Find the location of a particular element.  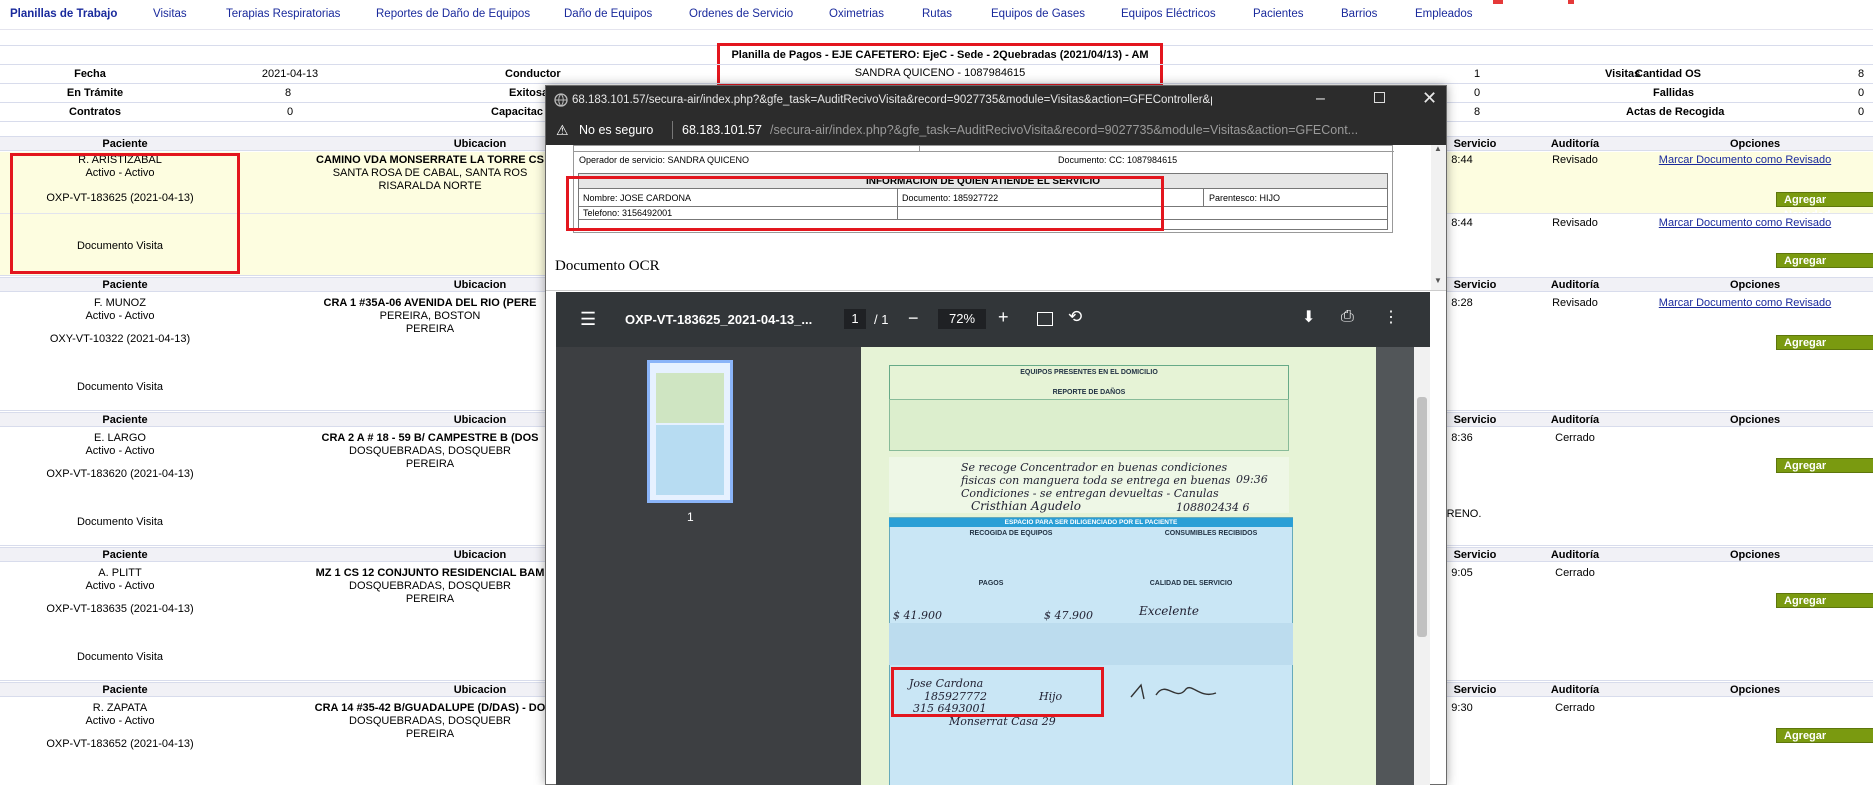

ubicacion-1: CRA 14 #35-42 B/GUADALUPE (D/DAS) - DO is located at coordinates (430, 708).